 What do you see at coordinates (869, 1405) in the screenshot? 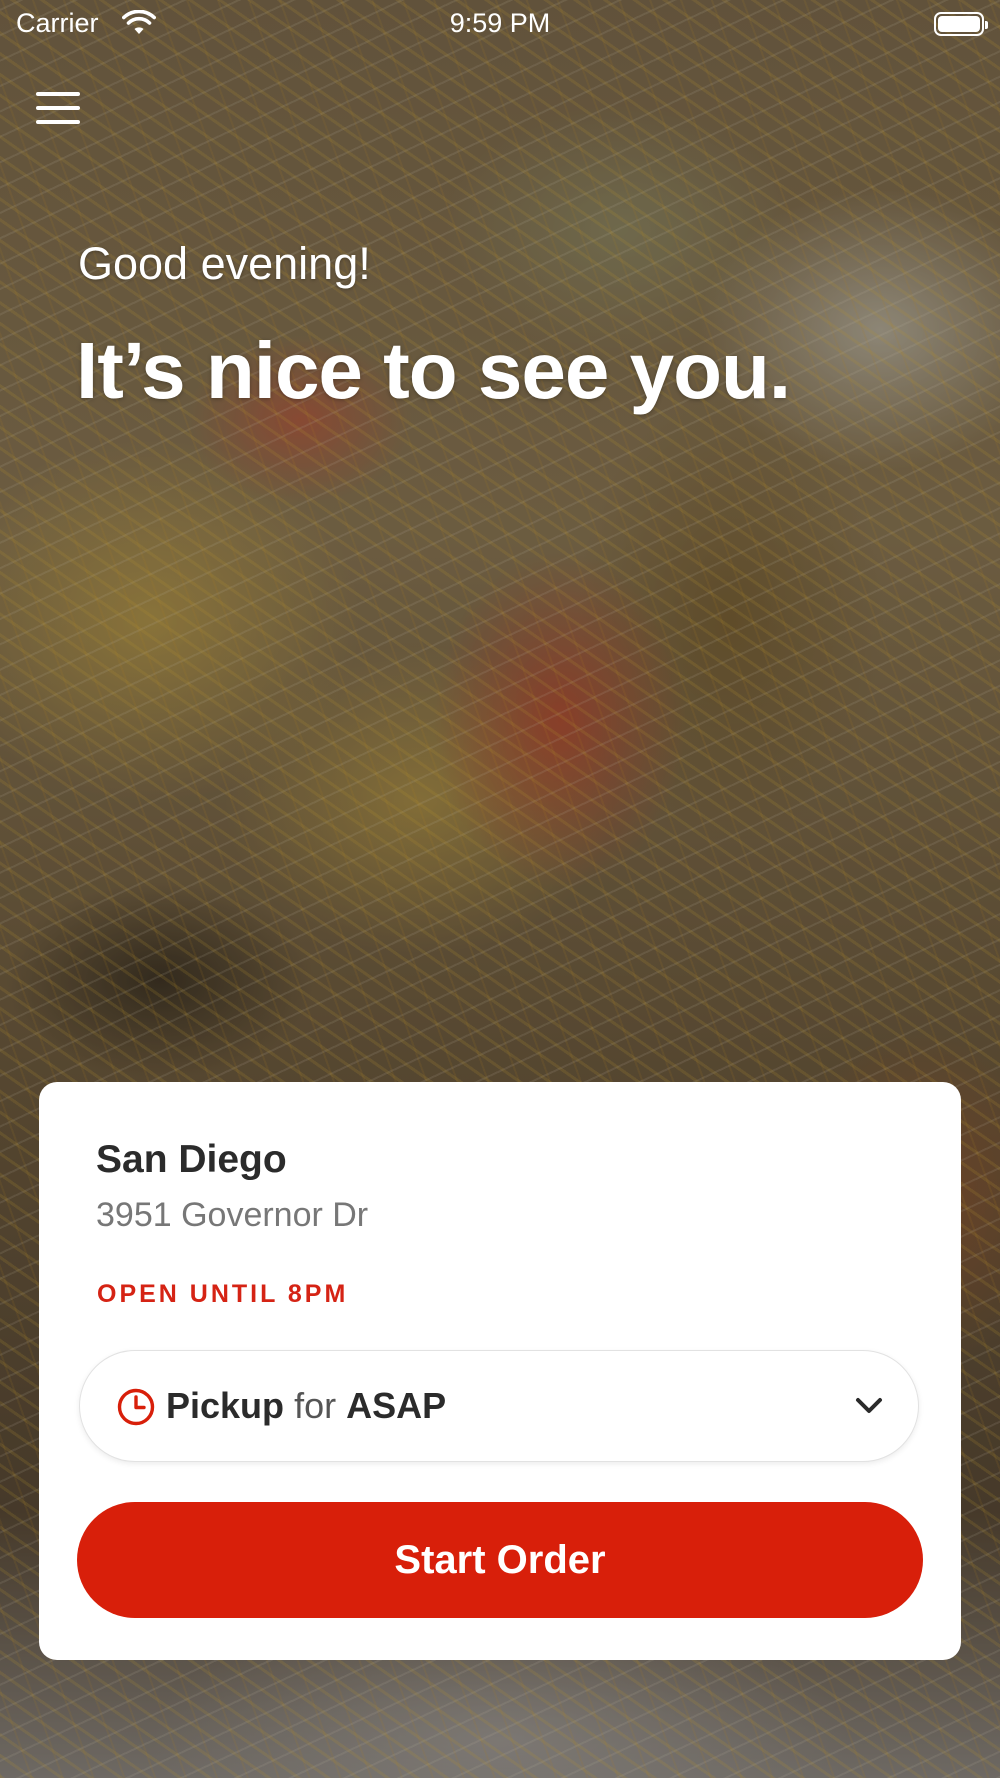
I see `chevron-down-icon` at bounding box center [869, 1405].